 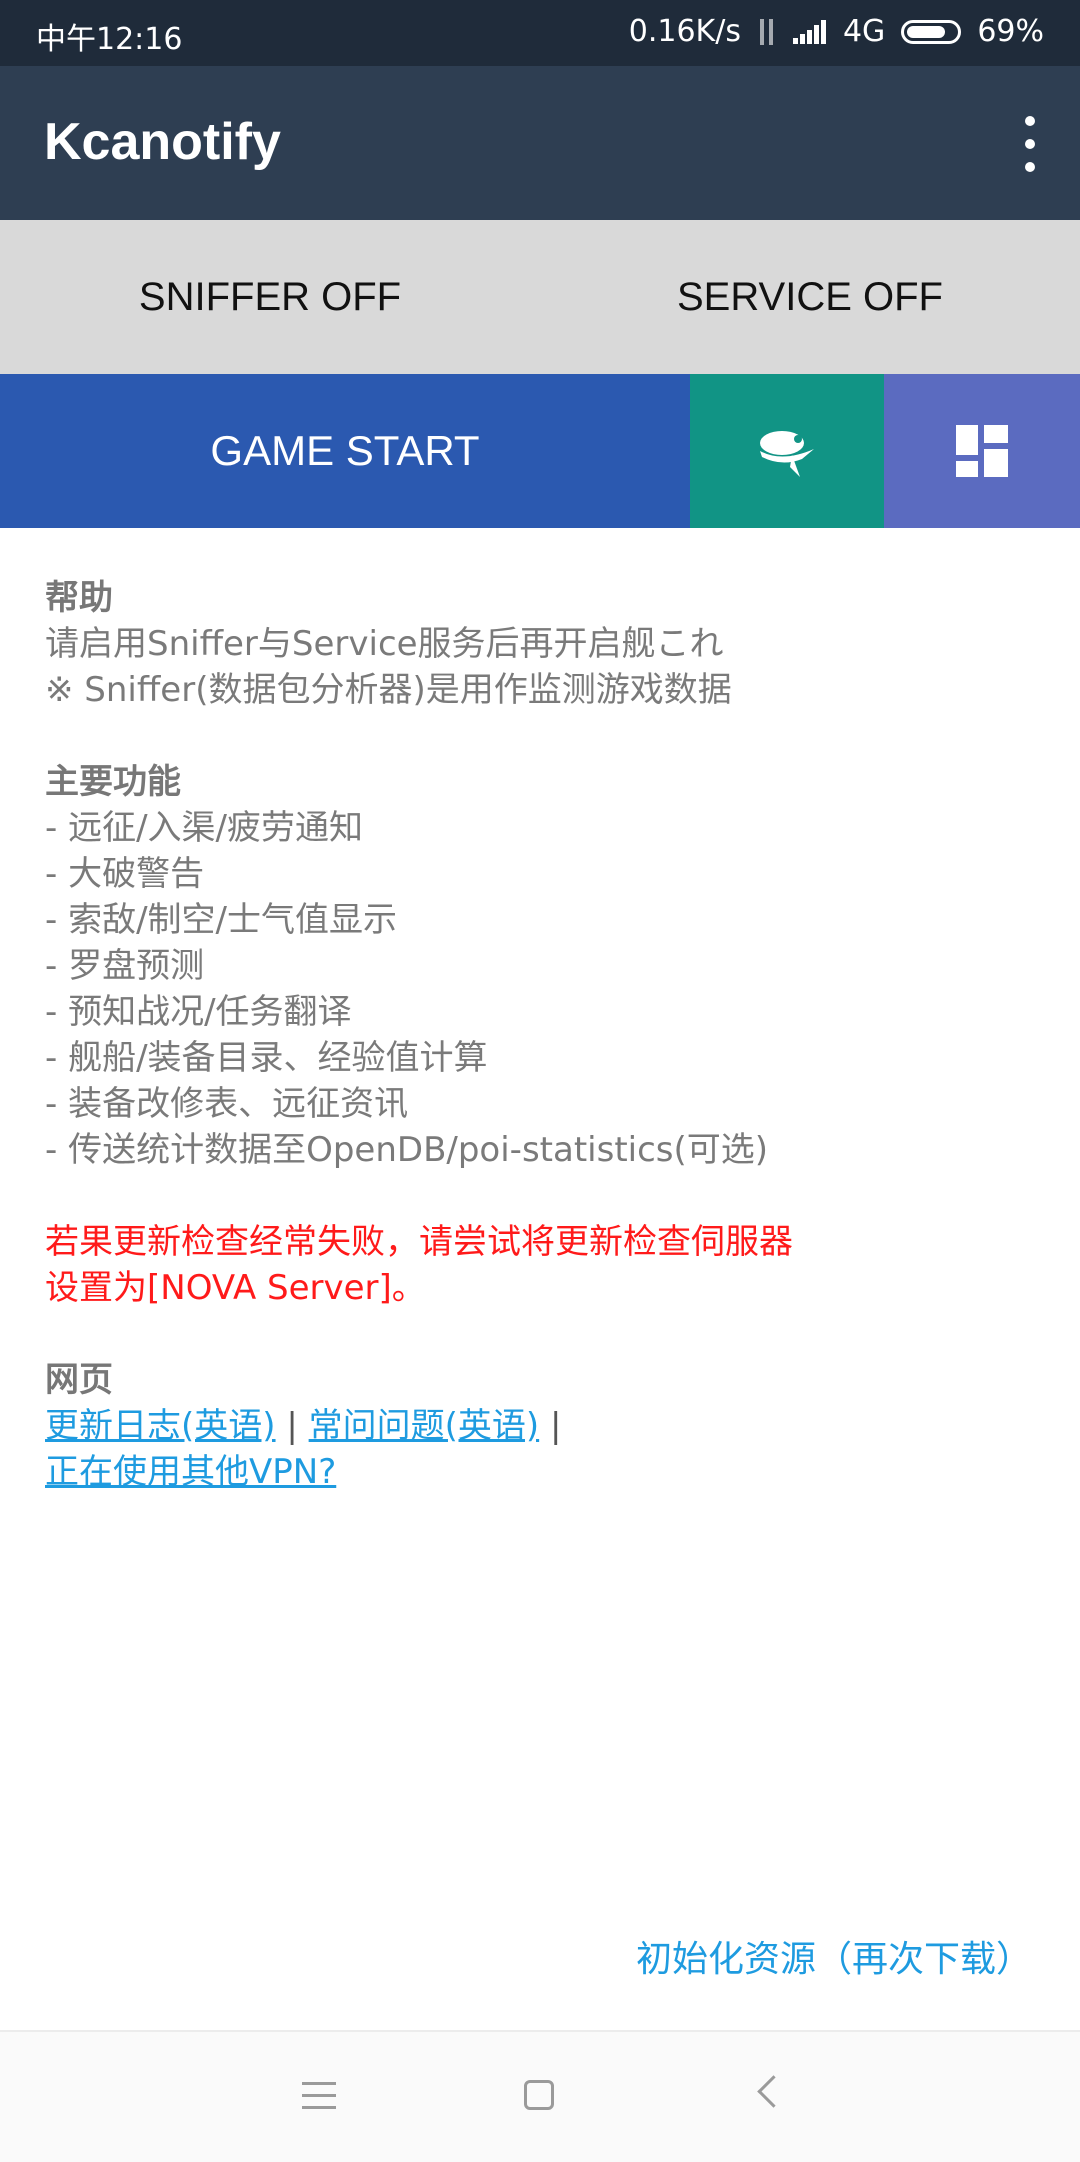 What do you see at coordinates (540, 33) in the screenshot?
I see `status-bar: 中午12:16 0.16K/s 4G 69%` at bounding box center [540, 33].